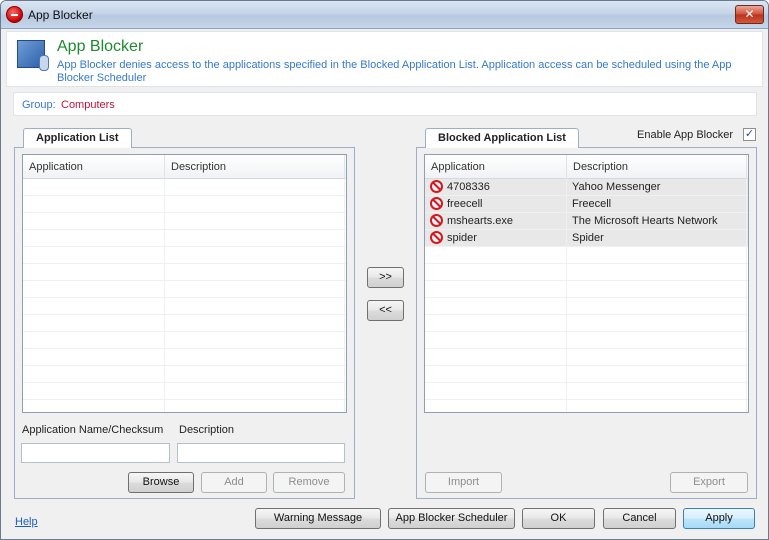 Image resolution: width=769 pixels, height=540 pixels. I want to click on app-blocker-icon, so click(33, 55).